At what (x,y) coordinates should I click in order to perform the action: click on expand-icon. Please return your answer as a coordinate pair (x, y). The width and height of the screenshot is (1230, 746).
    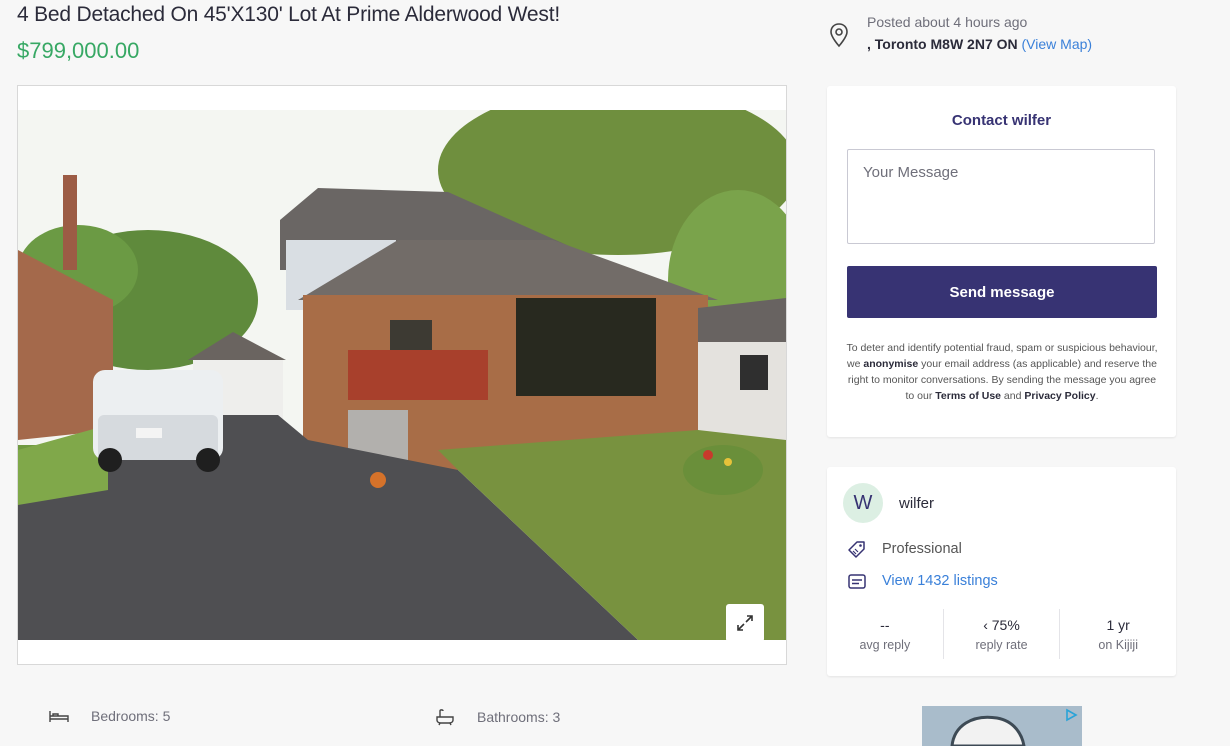
    Looking at the image, I should click on (745, 623).